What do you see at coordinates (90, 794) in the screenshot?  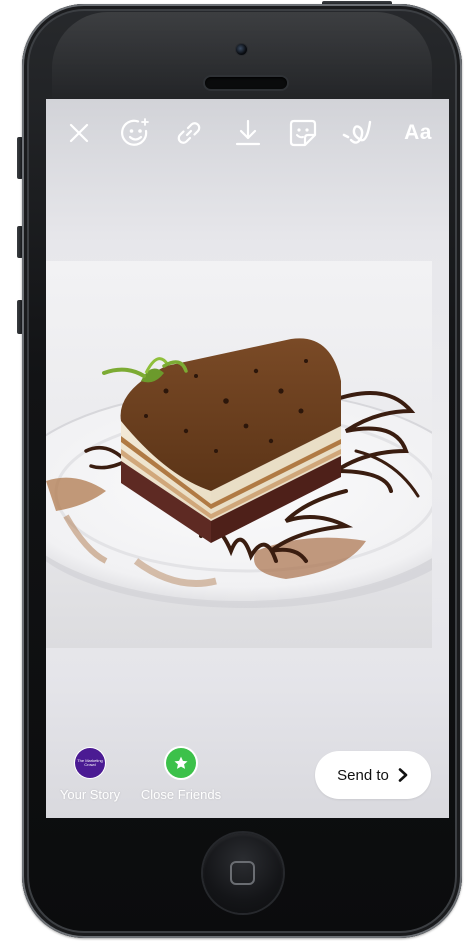 I see `your-story-label: Your Story` at bounding box center [90, 794].